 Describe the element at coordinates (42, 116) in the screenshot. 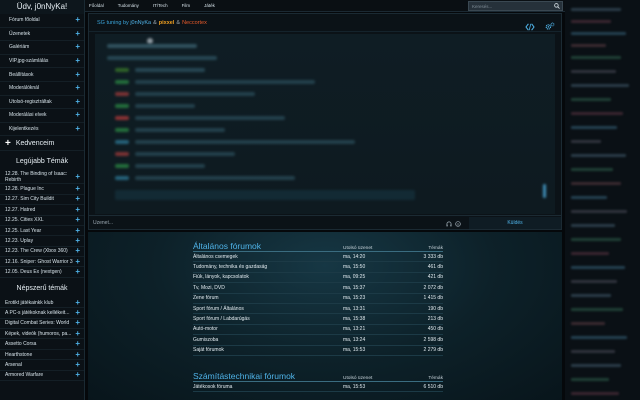

I see `menu-item-moderation-rules: Moderálási elvek +` at that location.